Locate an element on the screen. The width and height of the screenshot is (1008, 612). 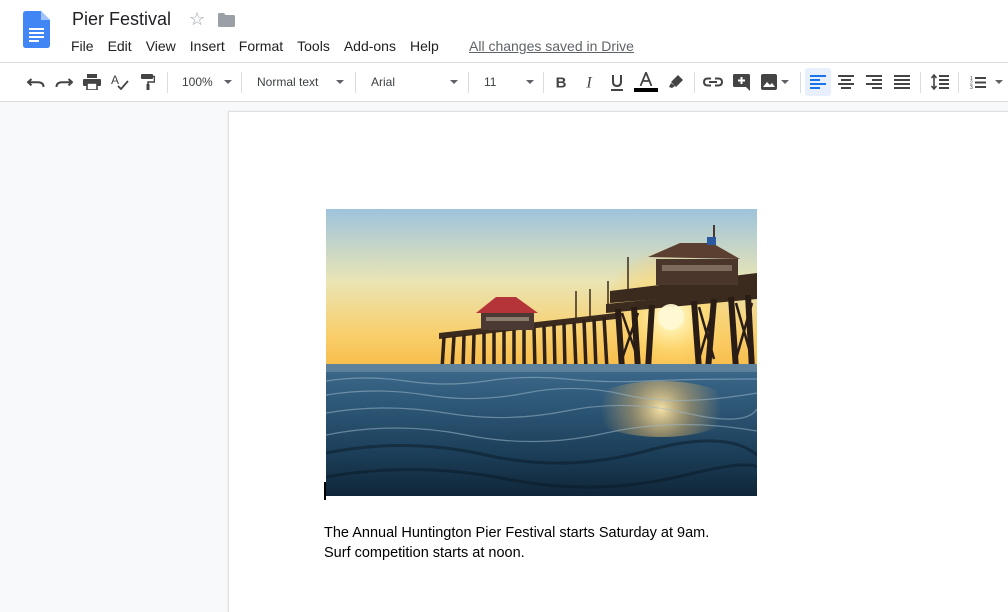
undo-button is located at coordinates (36, 82).